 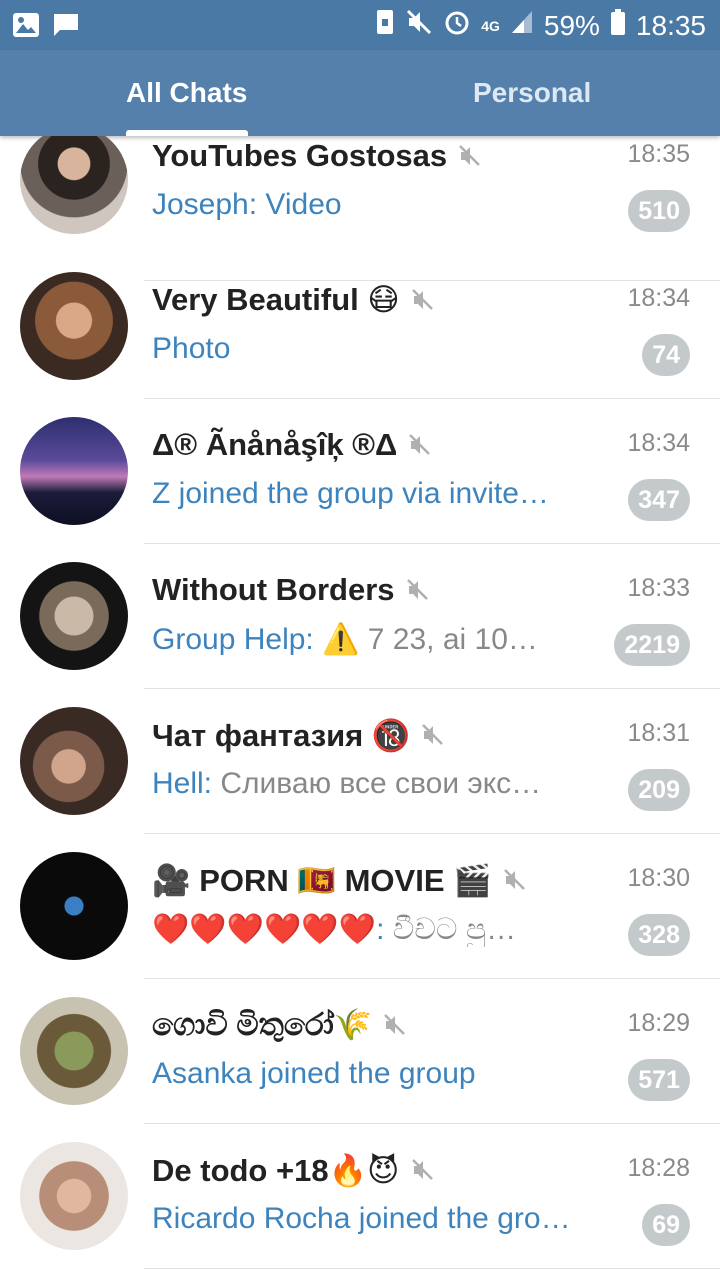 I want to click on unread-badge: 347, so click(x=659, y=500).